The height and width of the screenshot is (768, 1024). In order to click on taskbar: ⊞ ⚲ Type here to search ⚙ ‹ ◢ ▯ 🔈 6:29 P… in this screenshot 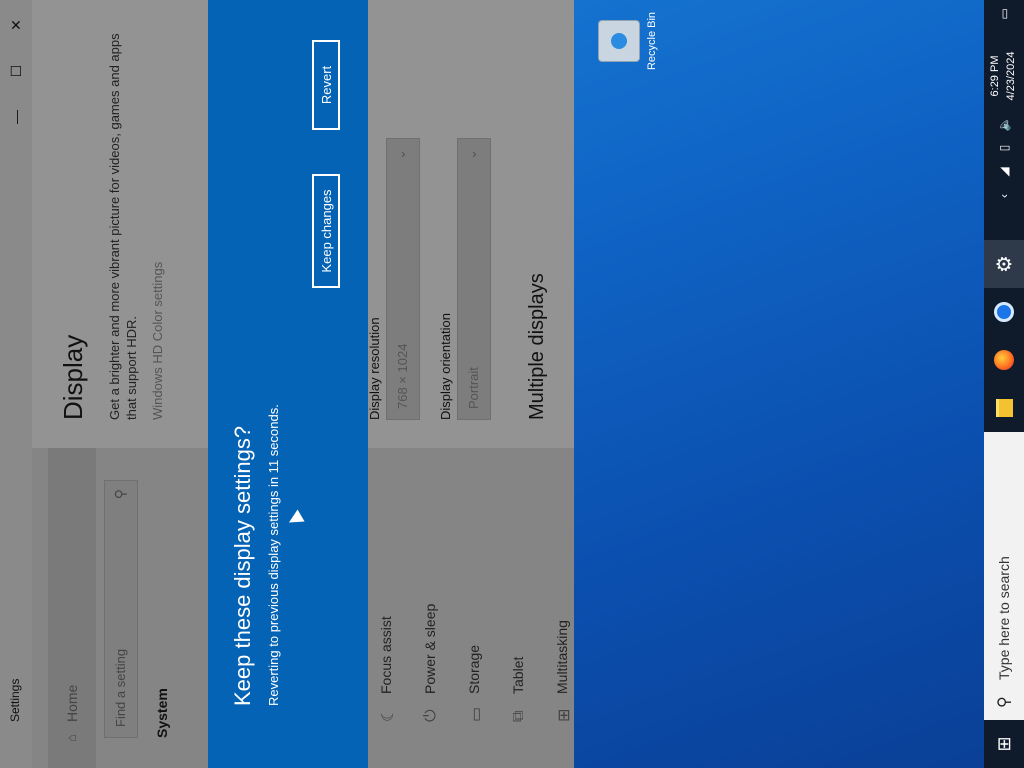, I will do `click(1004, 384)`.